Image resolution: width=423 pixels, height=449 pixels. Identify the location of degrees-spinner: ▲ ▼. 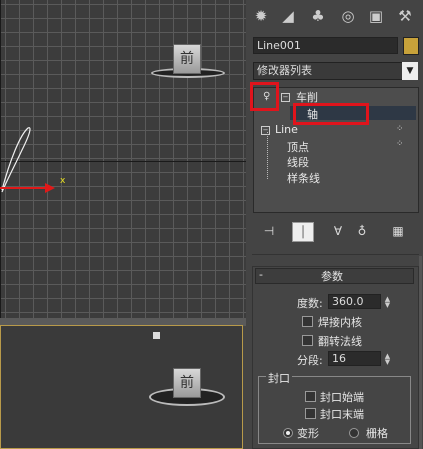
(387, 302).